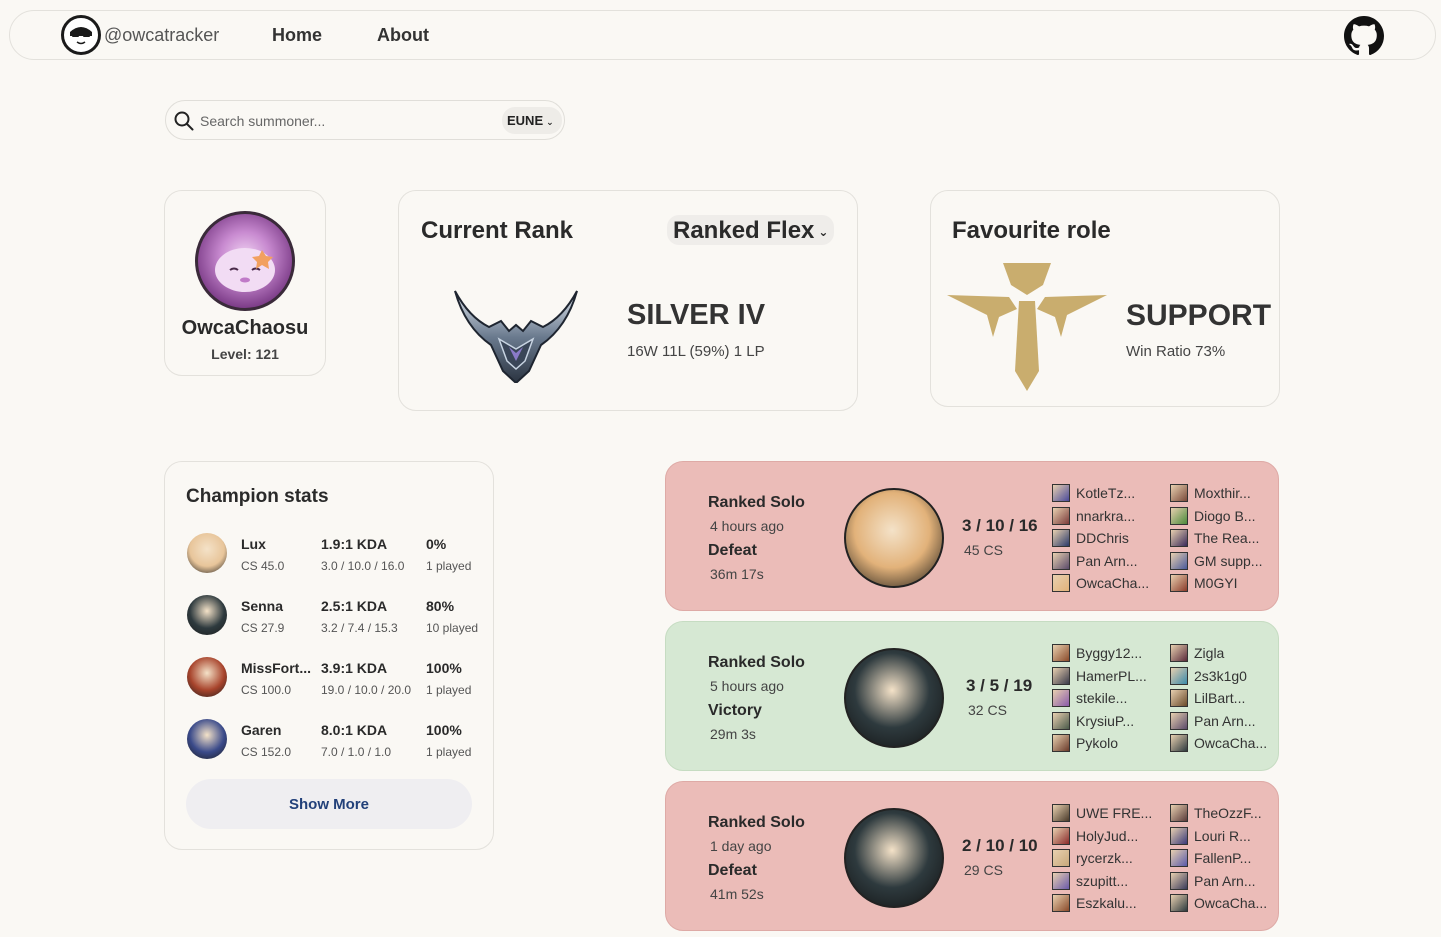  I want to click on silver-emblem-icon, so click(516, 336).